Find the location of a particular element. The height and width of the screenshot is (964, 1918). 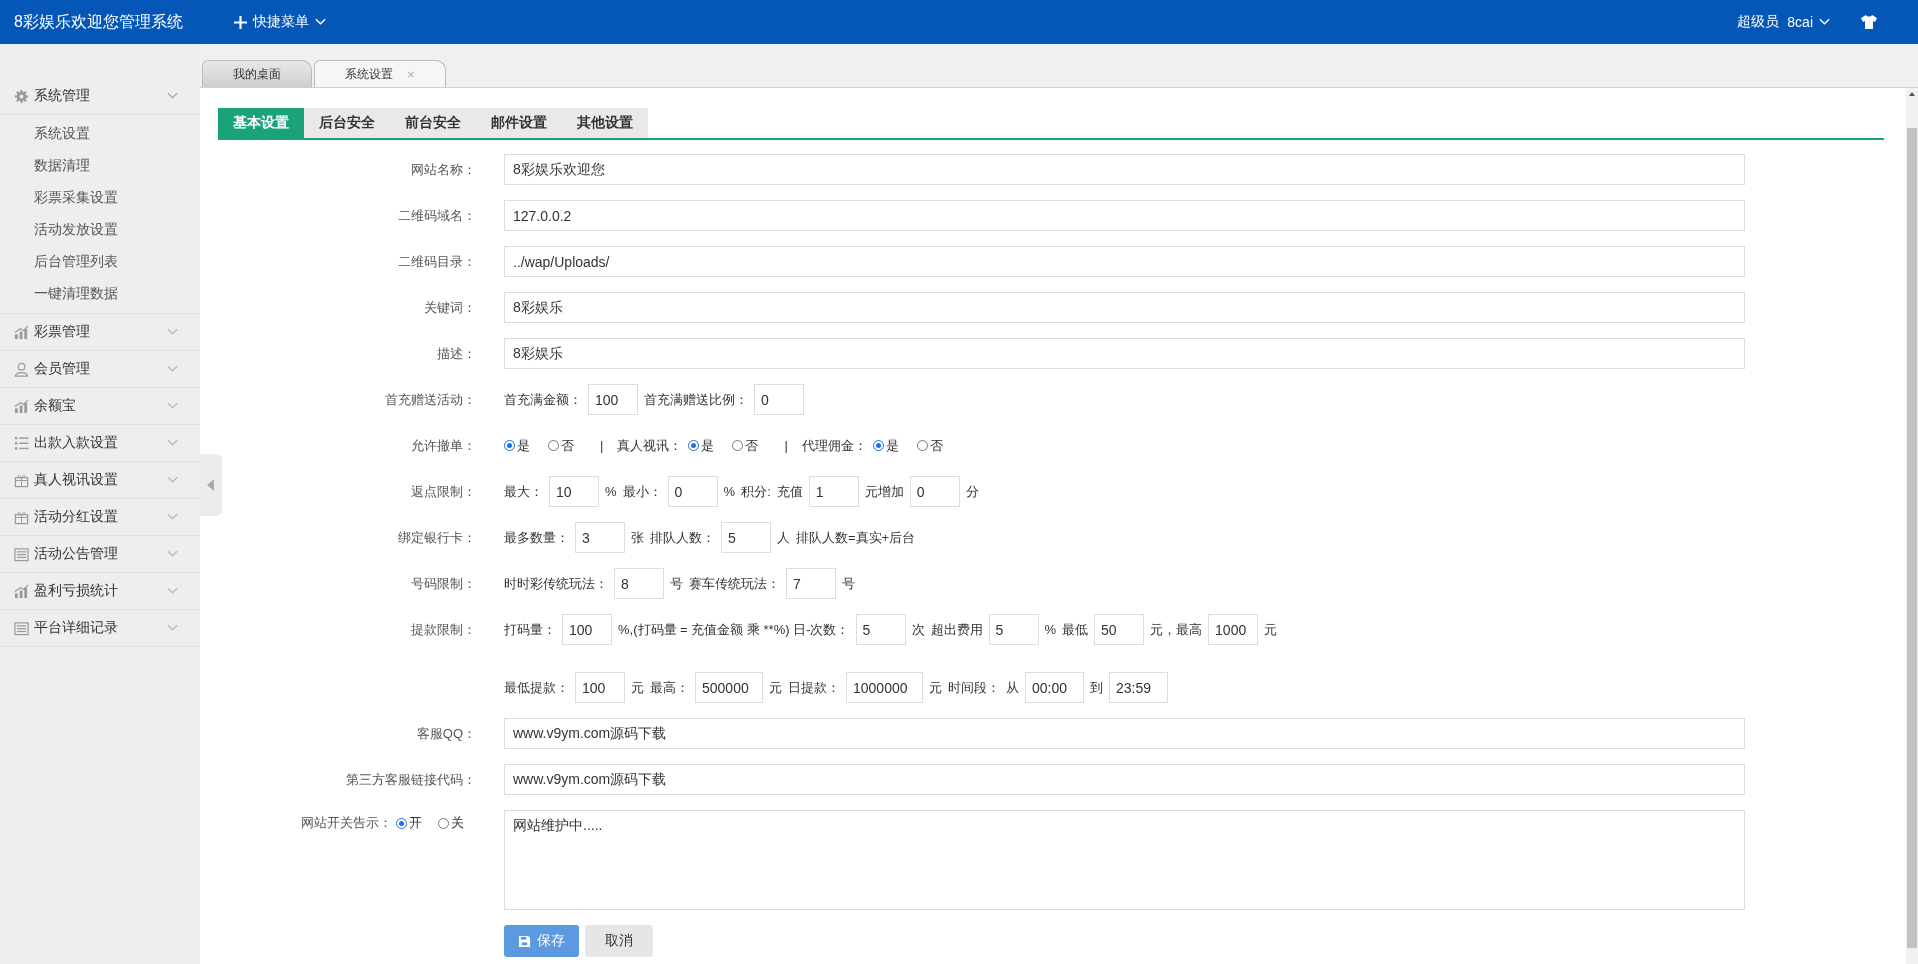

radio-option: 关 is located at coordinates (451, 823).